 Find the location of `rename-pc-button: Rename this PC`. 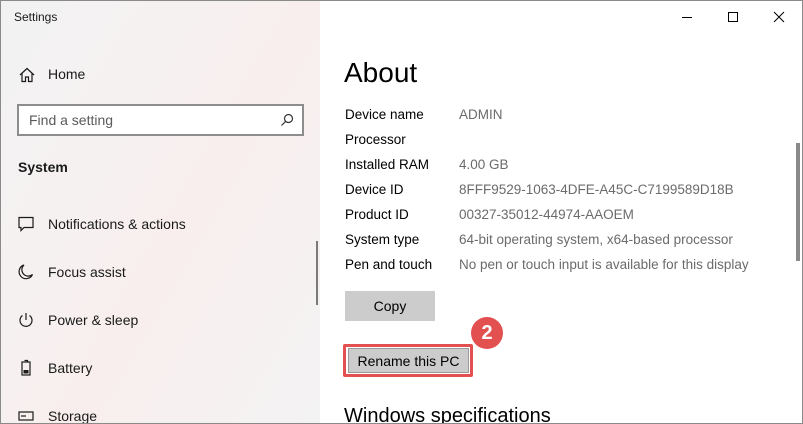

rename-pc-button: Rename this PC is located at coordinates (408, 360).